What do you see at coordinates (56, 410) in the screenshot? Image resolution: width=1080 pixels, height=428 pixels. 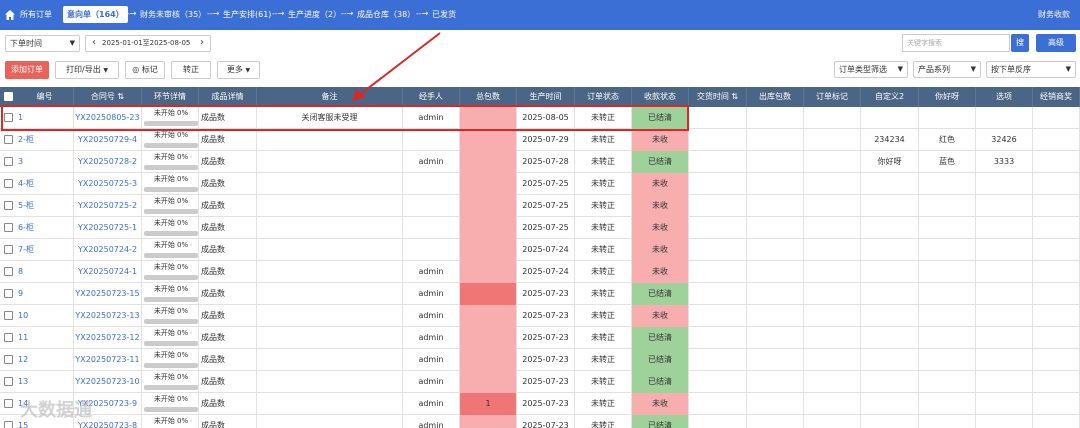 I see `watermark: 大数据通` at bounding box center [56, 410].